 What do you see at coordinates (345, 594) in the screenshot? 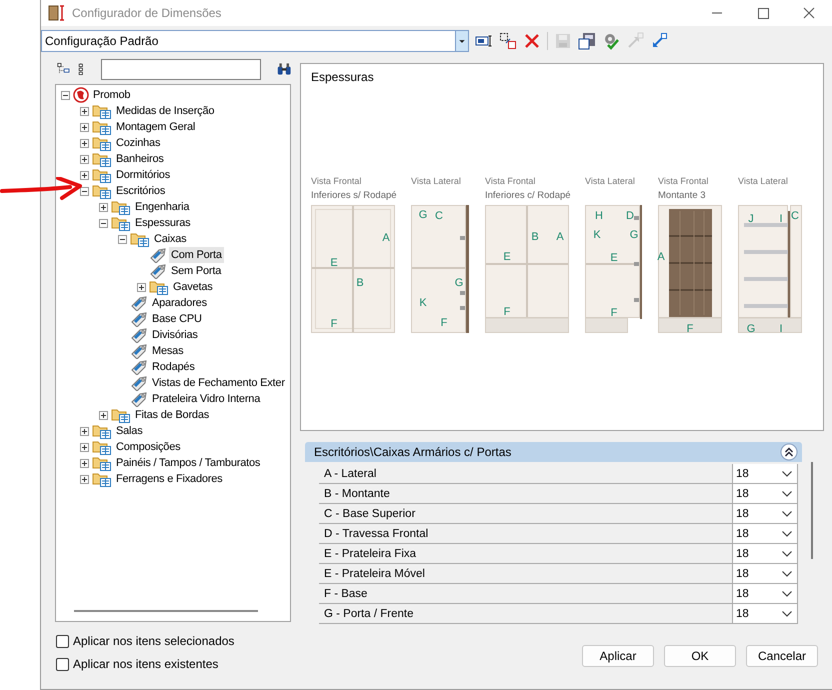
I see `property-label: F - Base` at bounding box center [345, 594].